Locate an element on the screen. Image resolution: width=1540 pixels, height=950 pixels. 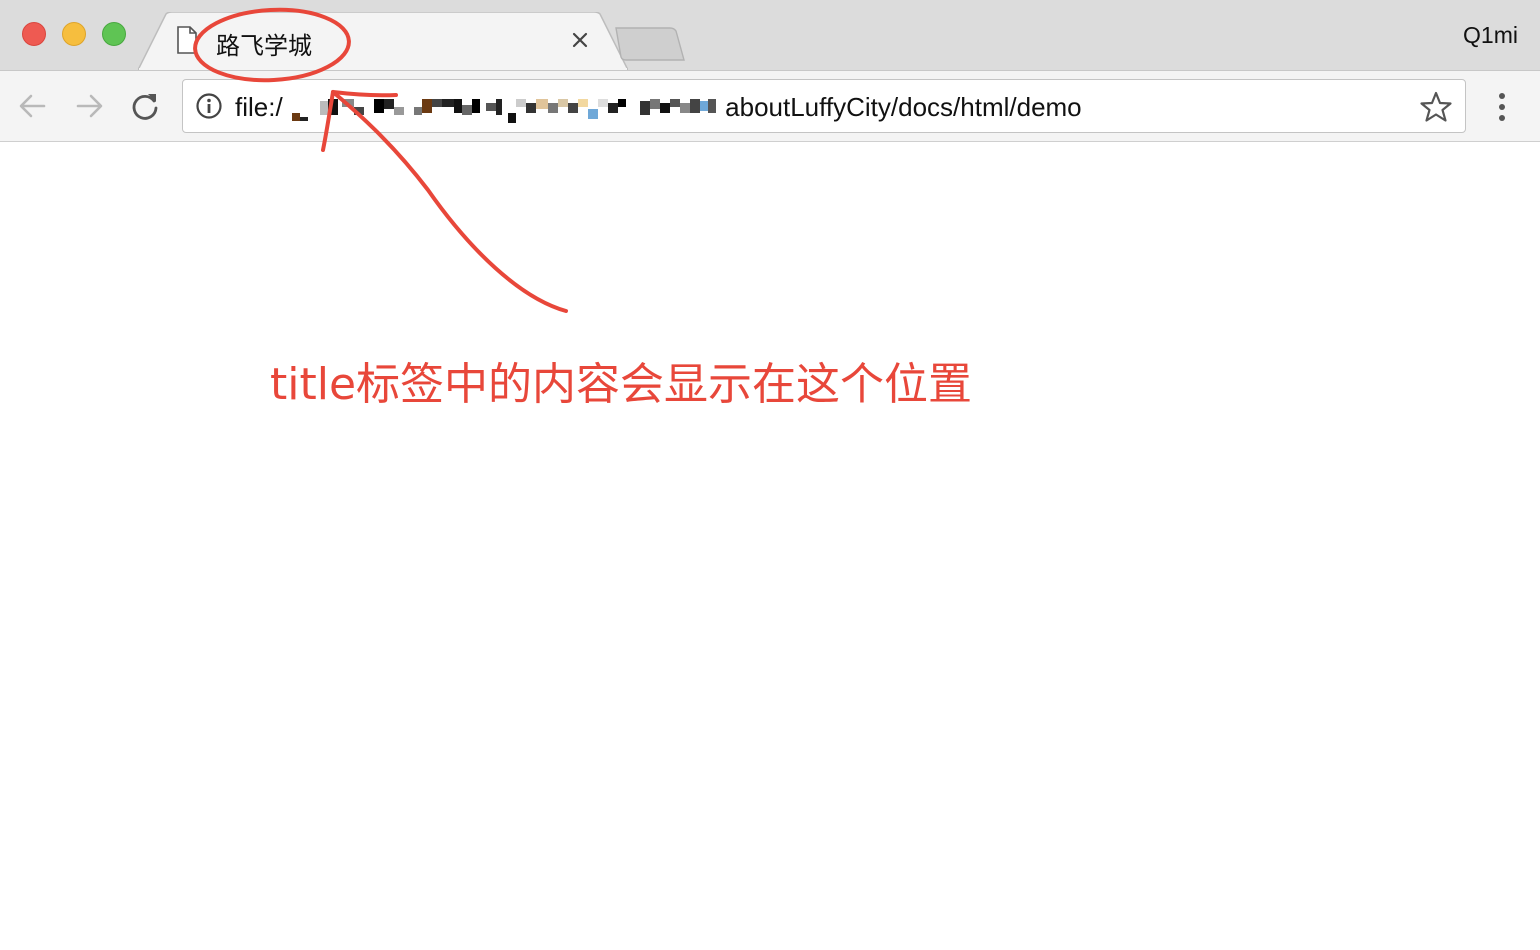
tab-title: 路飞学城 is located at coordinates (264, 46).